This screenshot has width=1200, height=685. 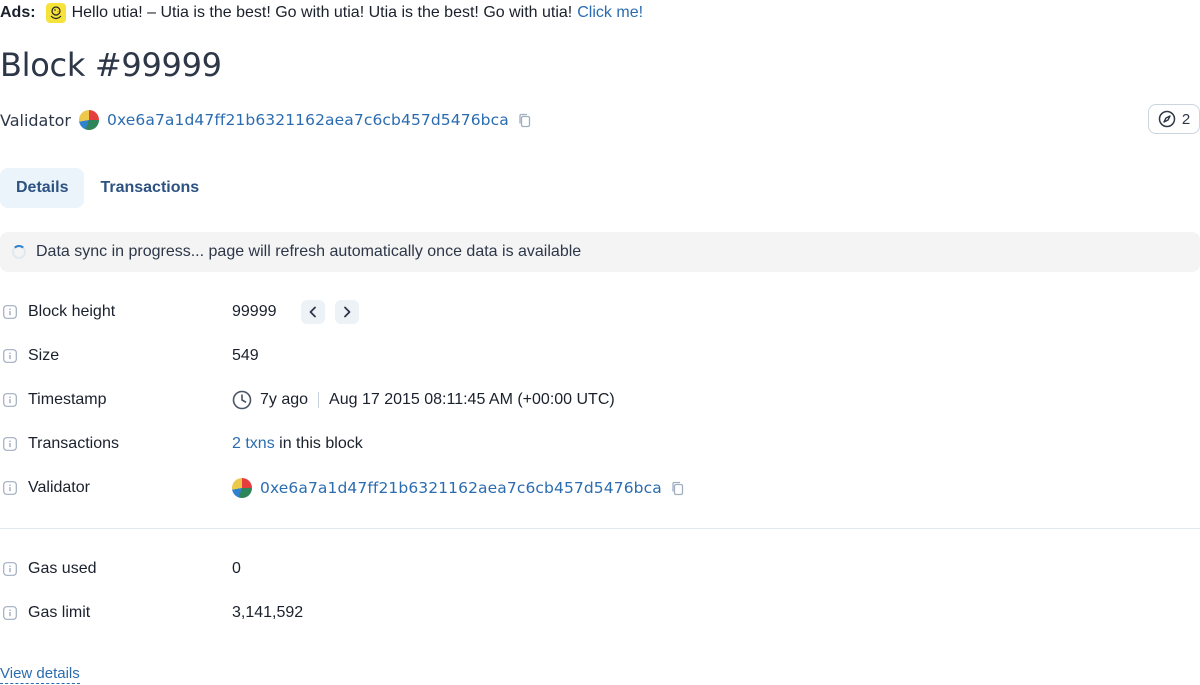 What do you see at coordinates (59, 487) in the screenshot?
I see `validator-row-label: Validator` at bounding box center [59, 487].